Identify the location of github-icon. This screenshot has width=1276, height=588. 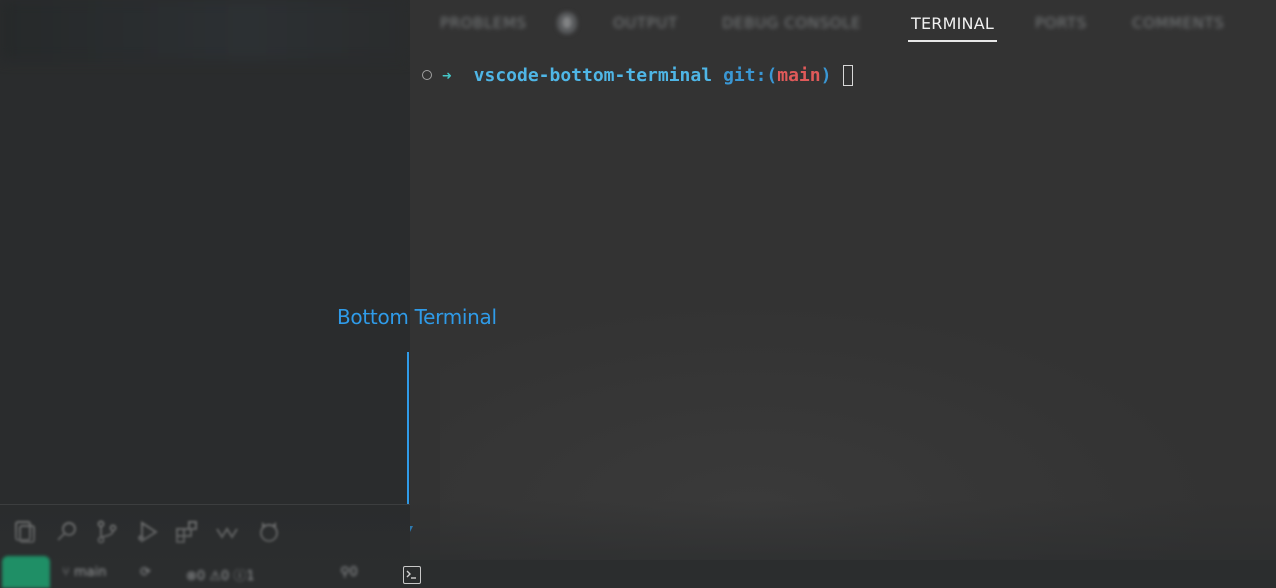
(269, 532).